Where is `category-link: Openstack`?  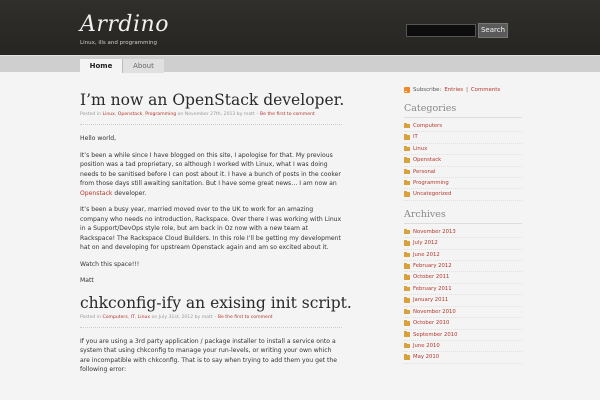
category-link: Openstack is located at coordinates (130, 114).